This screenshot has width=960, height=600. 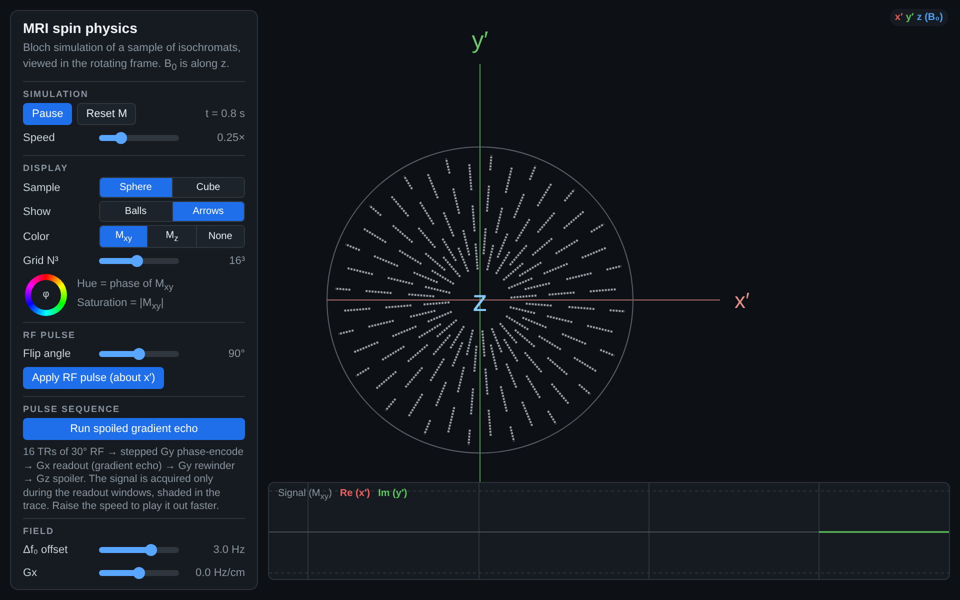 What do you see at coordinates (46, 168) in the screenshot?
I see `section-heading: DISPLAY` at bounding box center [46, 168].